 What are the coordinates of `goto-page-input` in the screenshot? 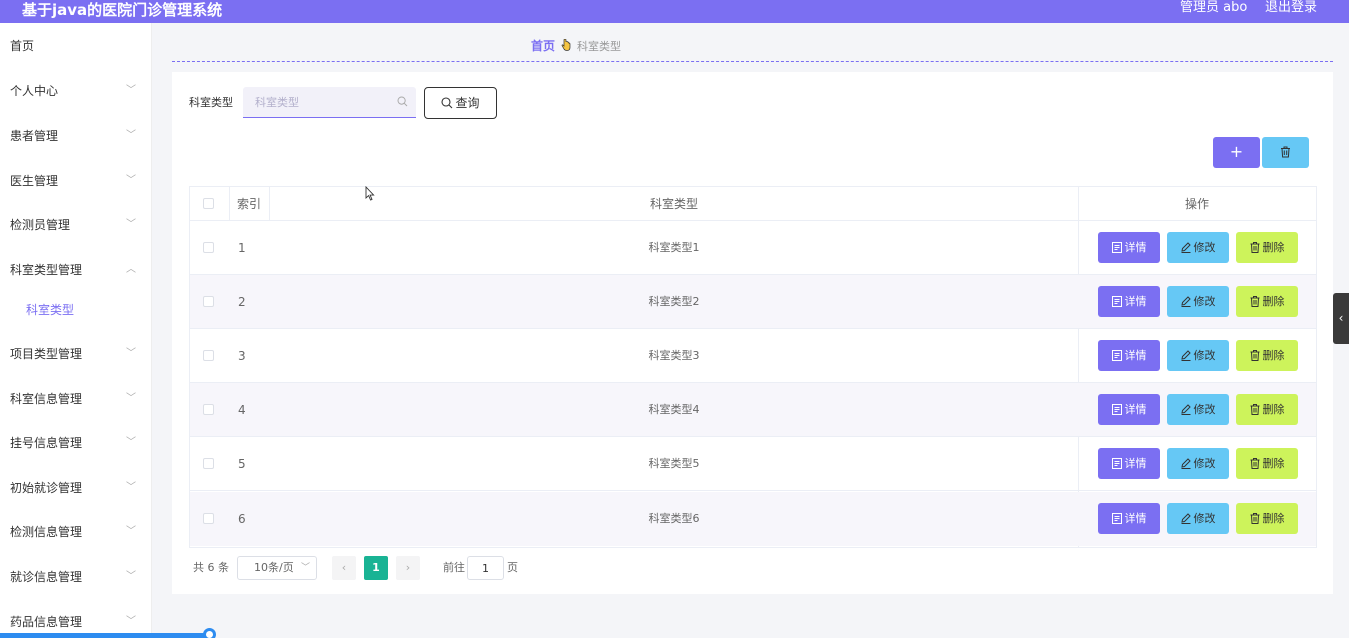 It's located at (485, 568).